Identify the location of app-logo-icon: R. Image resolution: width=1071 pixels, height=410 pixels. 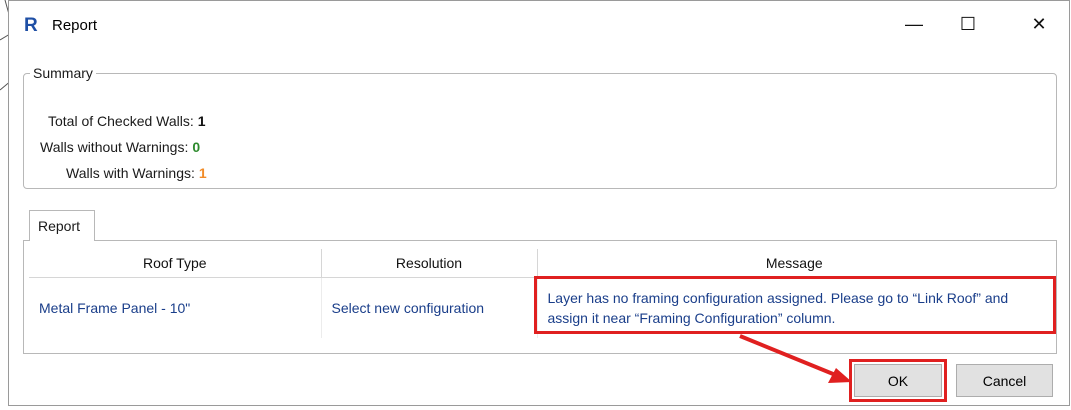
(31, 25).